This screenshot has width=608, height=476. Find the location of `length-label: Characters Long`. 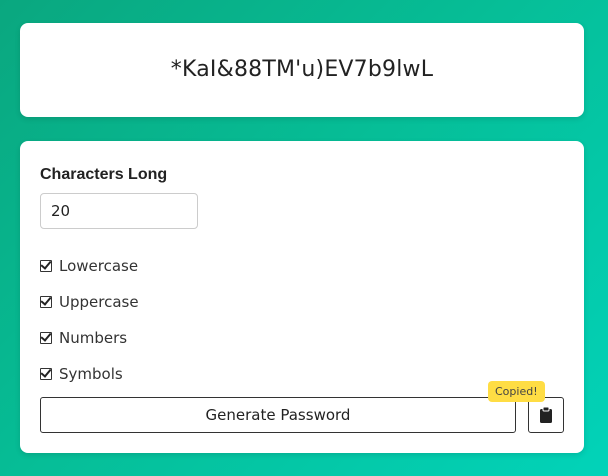

length-label: Characters Long is located at coordinates (104, 174).